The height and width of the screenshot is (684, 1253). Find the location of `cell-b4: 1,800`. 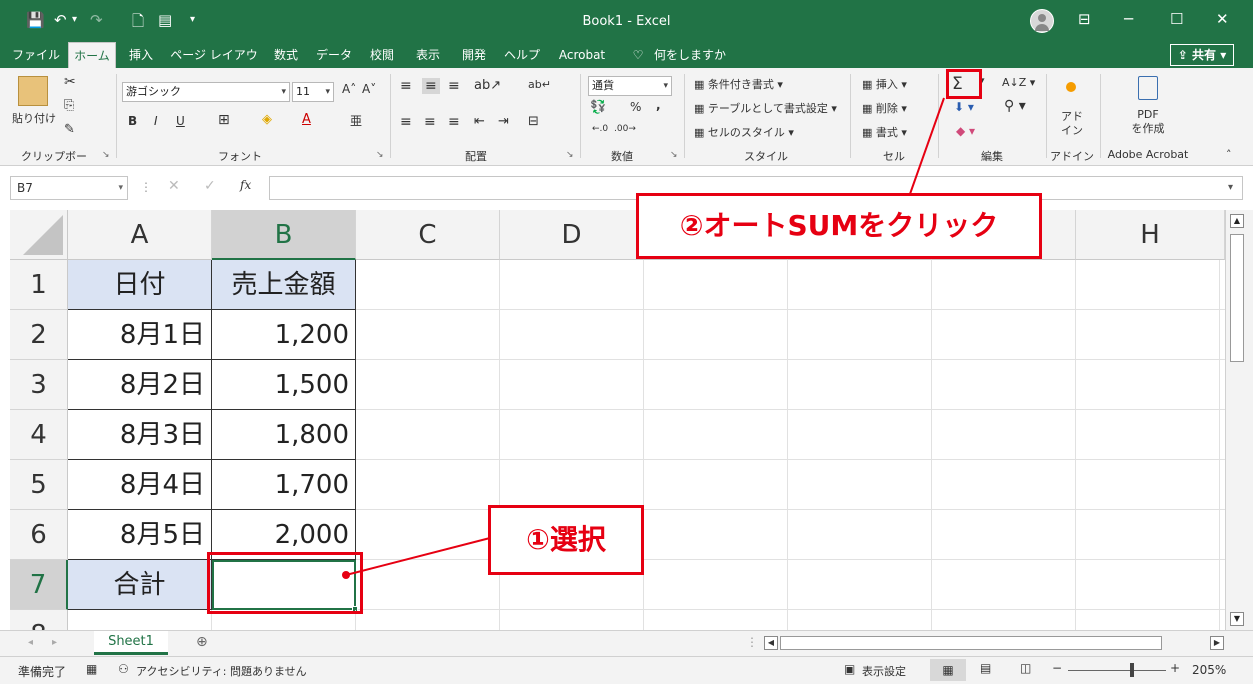

cell-b4: 1,800 is located at coordinates (284, 435).